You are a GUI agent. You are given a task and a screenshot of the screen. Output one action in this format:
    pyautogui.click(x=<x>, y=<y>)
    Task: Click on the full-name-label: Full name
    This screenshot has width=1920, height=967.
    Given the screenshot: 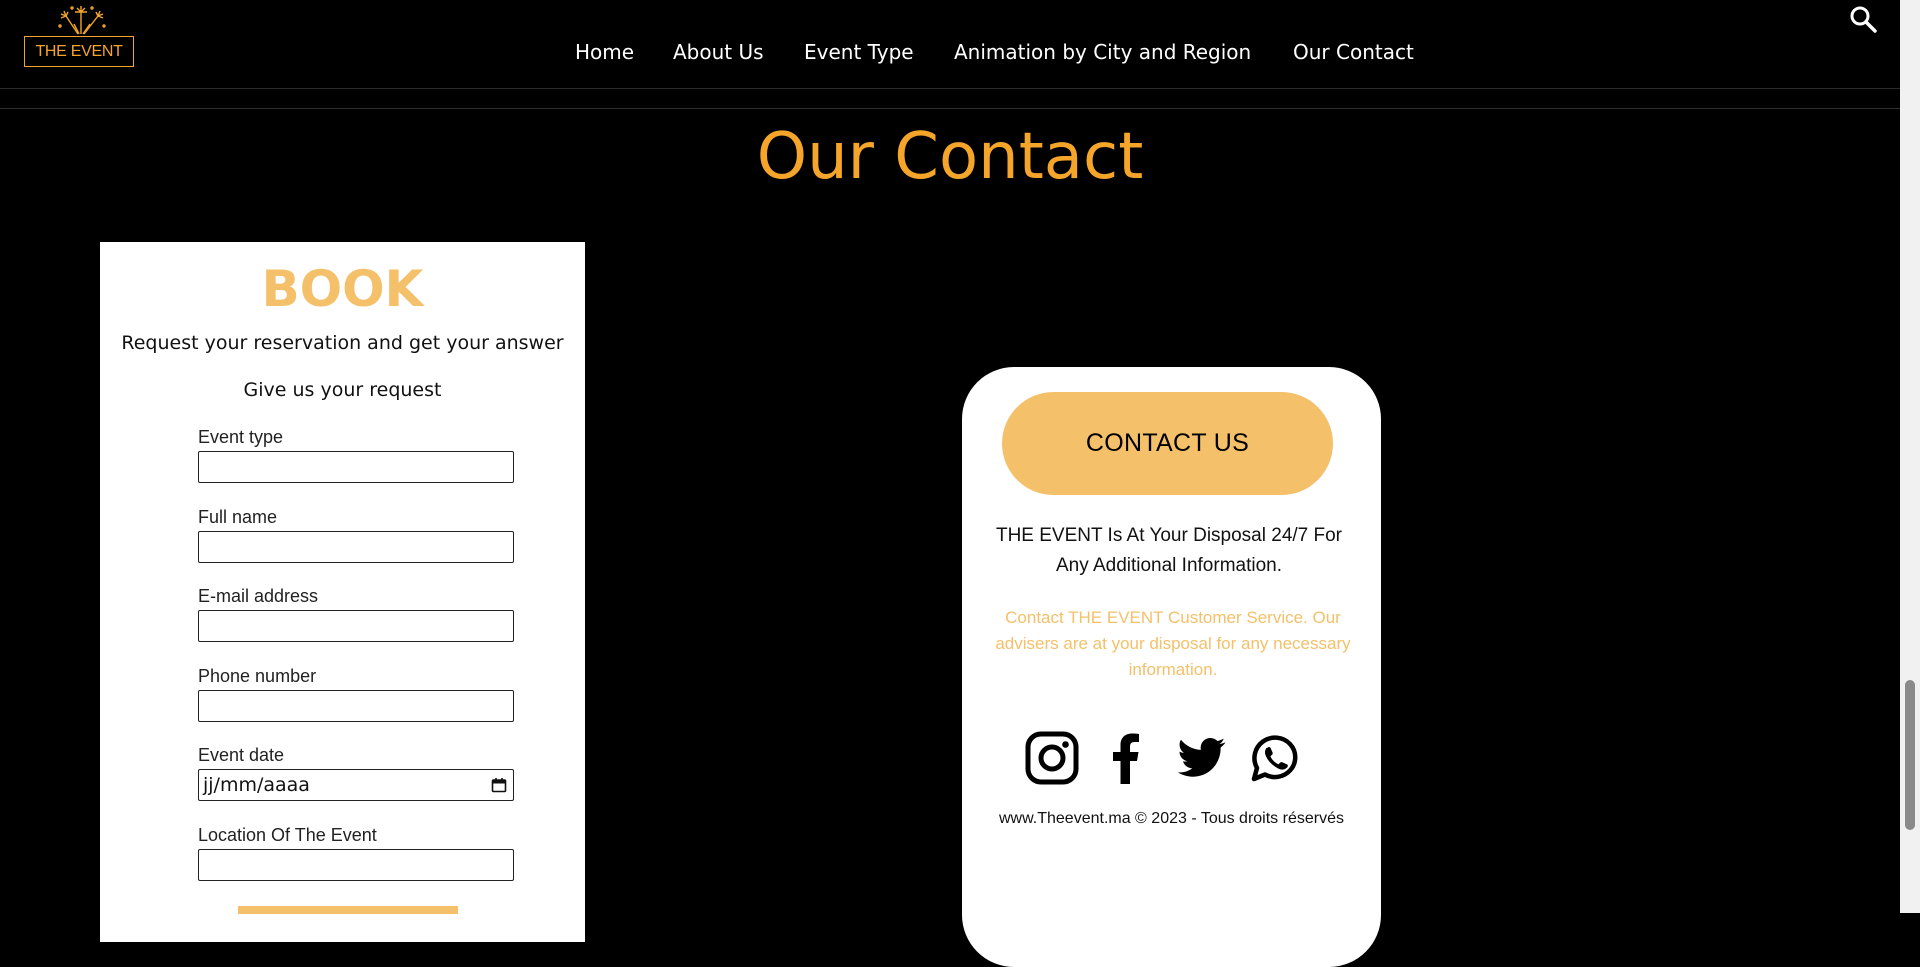 What is the action you would take?
    pyautogui.click(x=238, y=517)
    